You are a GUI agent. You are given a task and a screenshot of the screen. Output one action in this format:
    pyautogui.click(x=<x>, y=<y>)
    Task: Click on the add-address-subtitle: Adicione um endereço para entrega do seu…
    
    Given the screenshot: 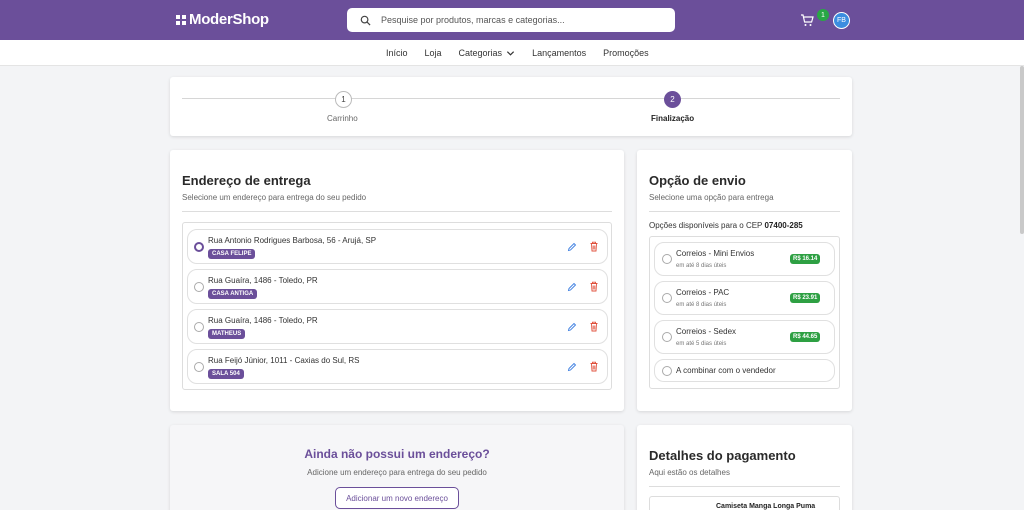 What is the action you would take?
    pyautogui.click(x=397, y=472)
    